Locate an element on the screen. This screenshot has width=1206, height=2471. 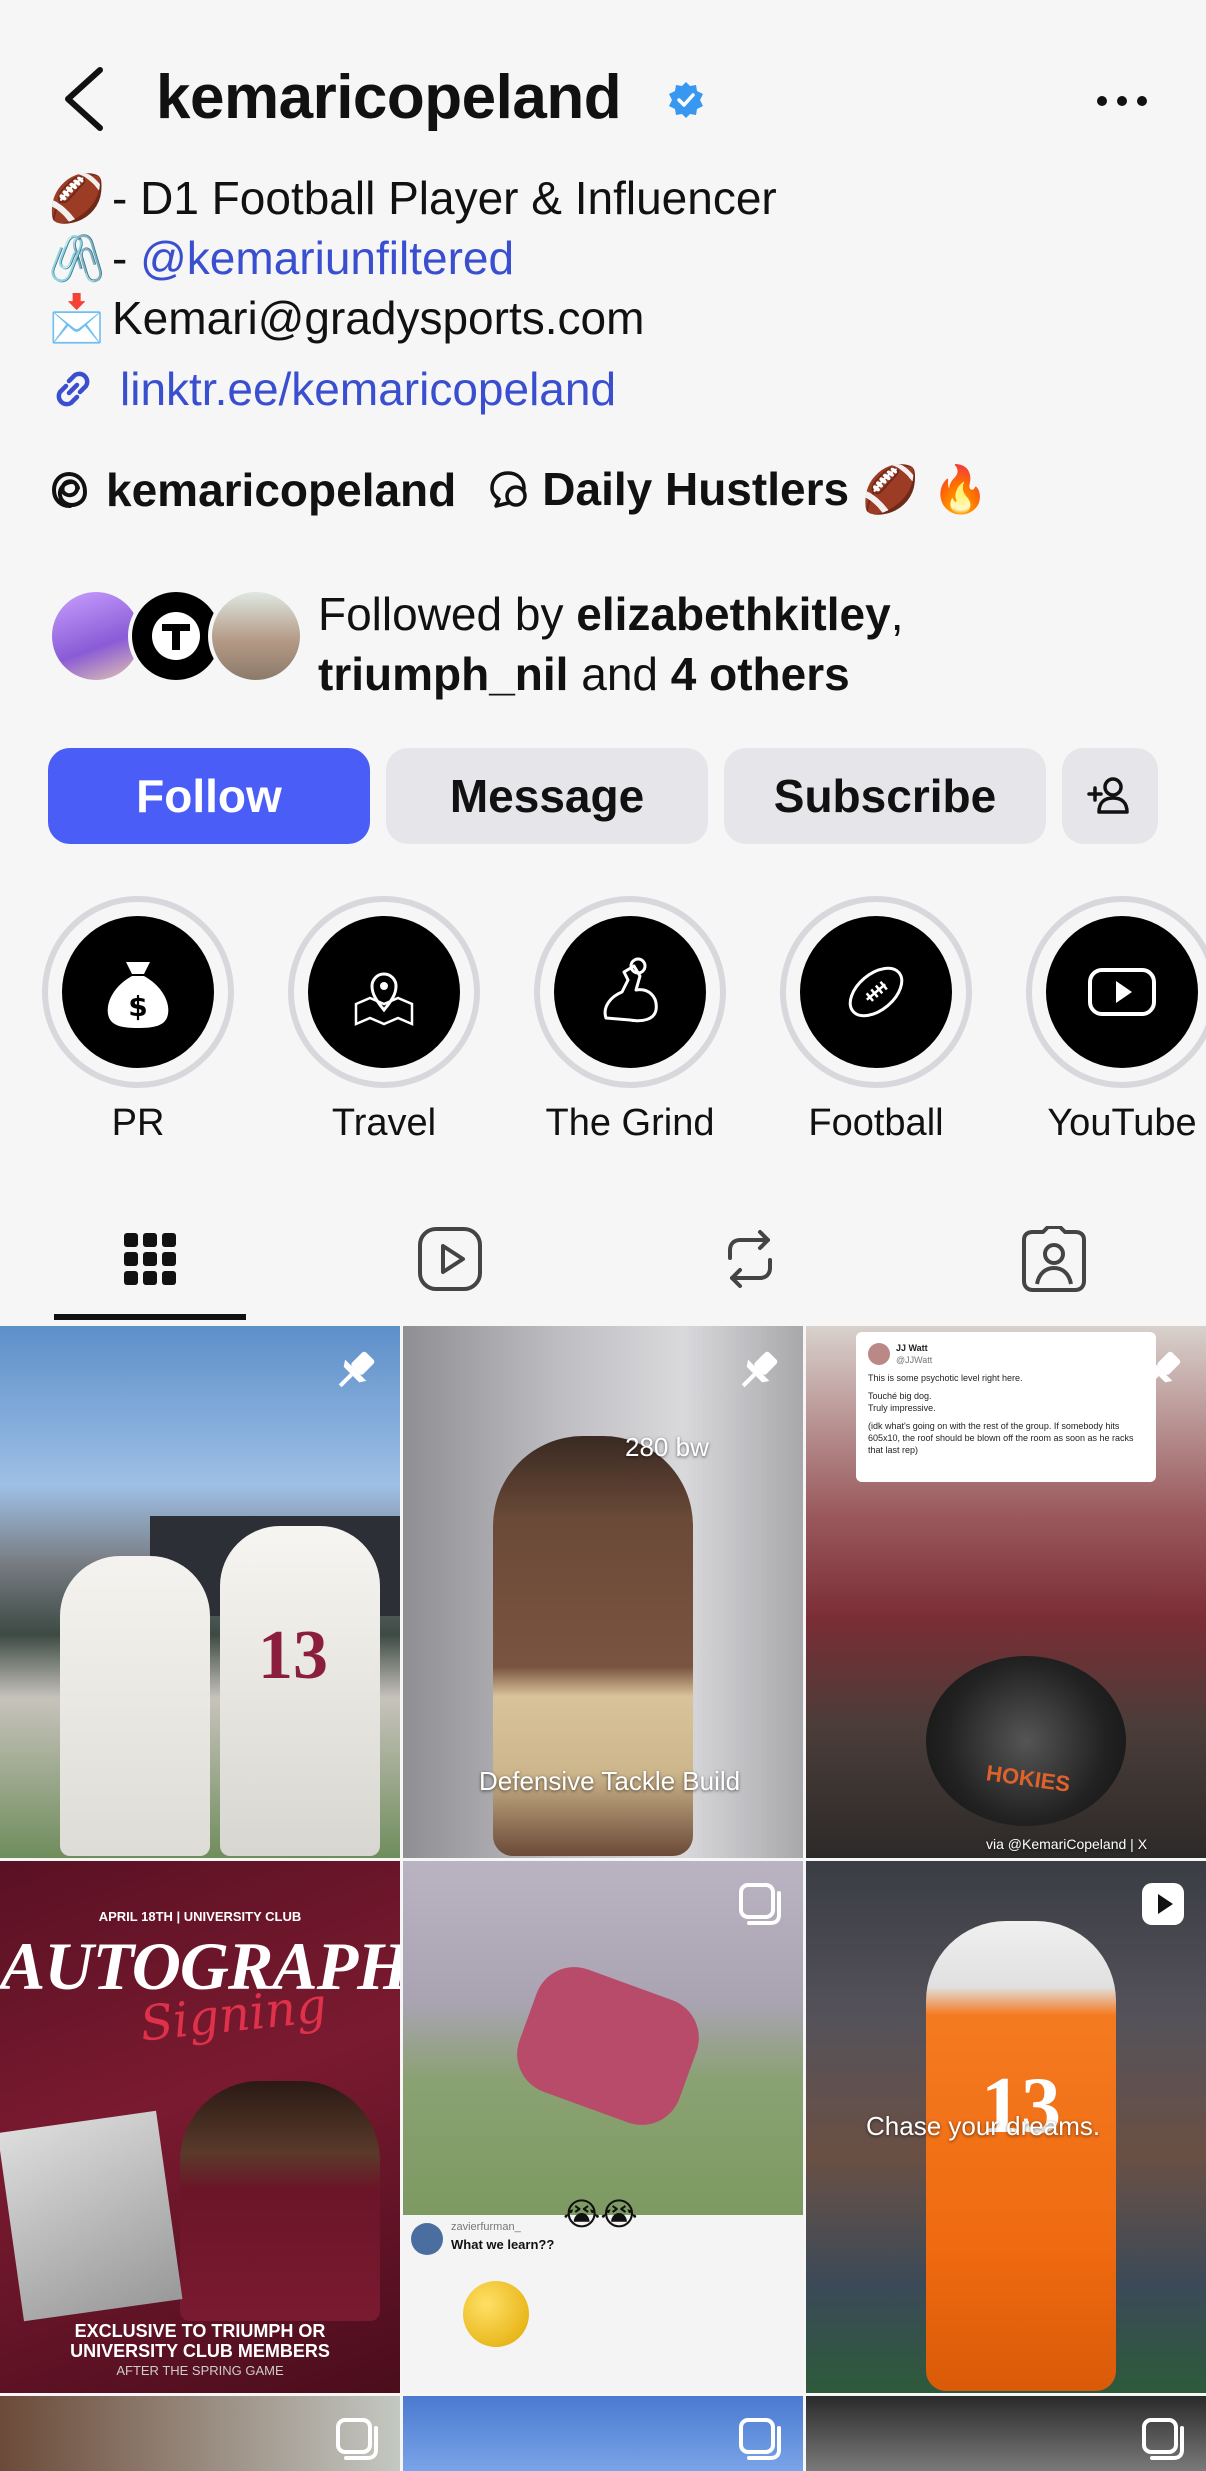
highlight-label: The Grind is located at coordinates (630, 1123).